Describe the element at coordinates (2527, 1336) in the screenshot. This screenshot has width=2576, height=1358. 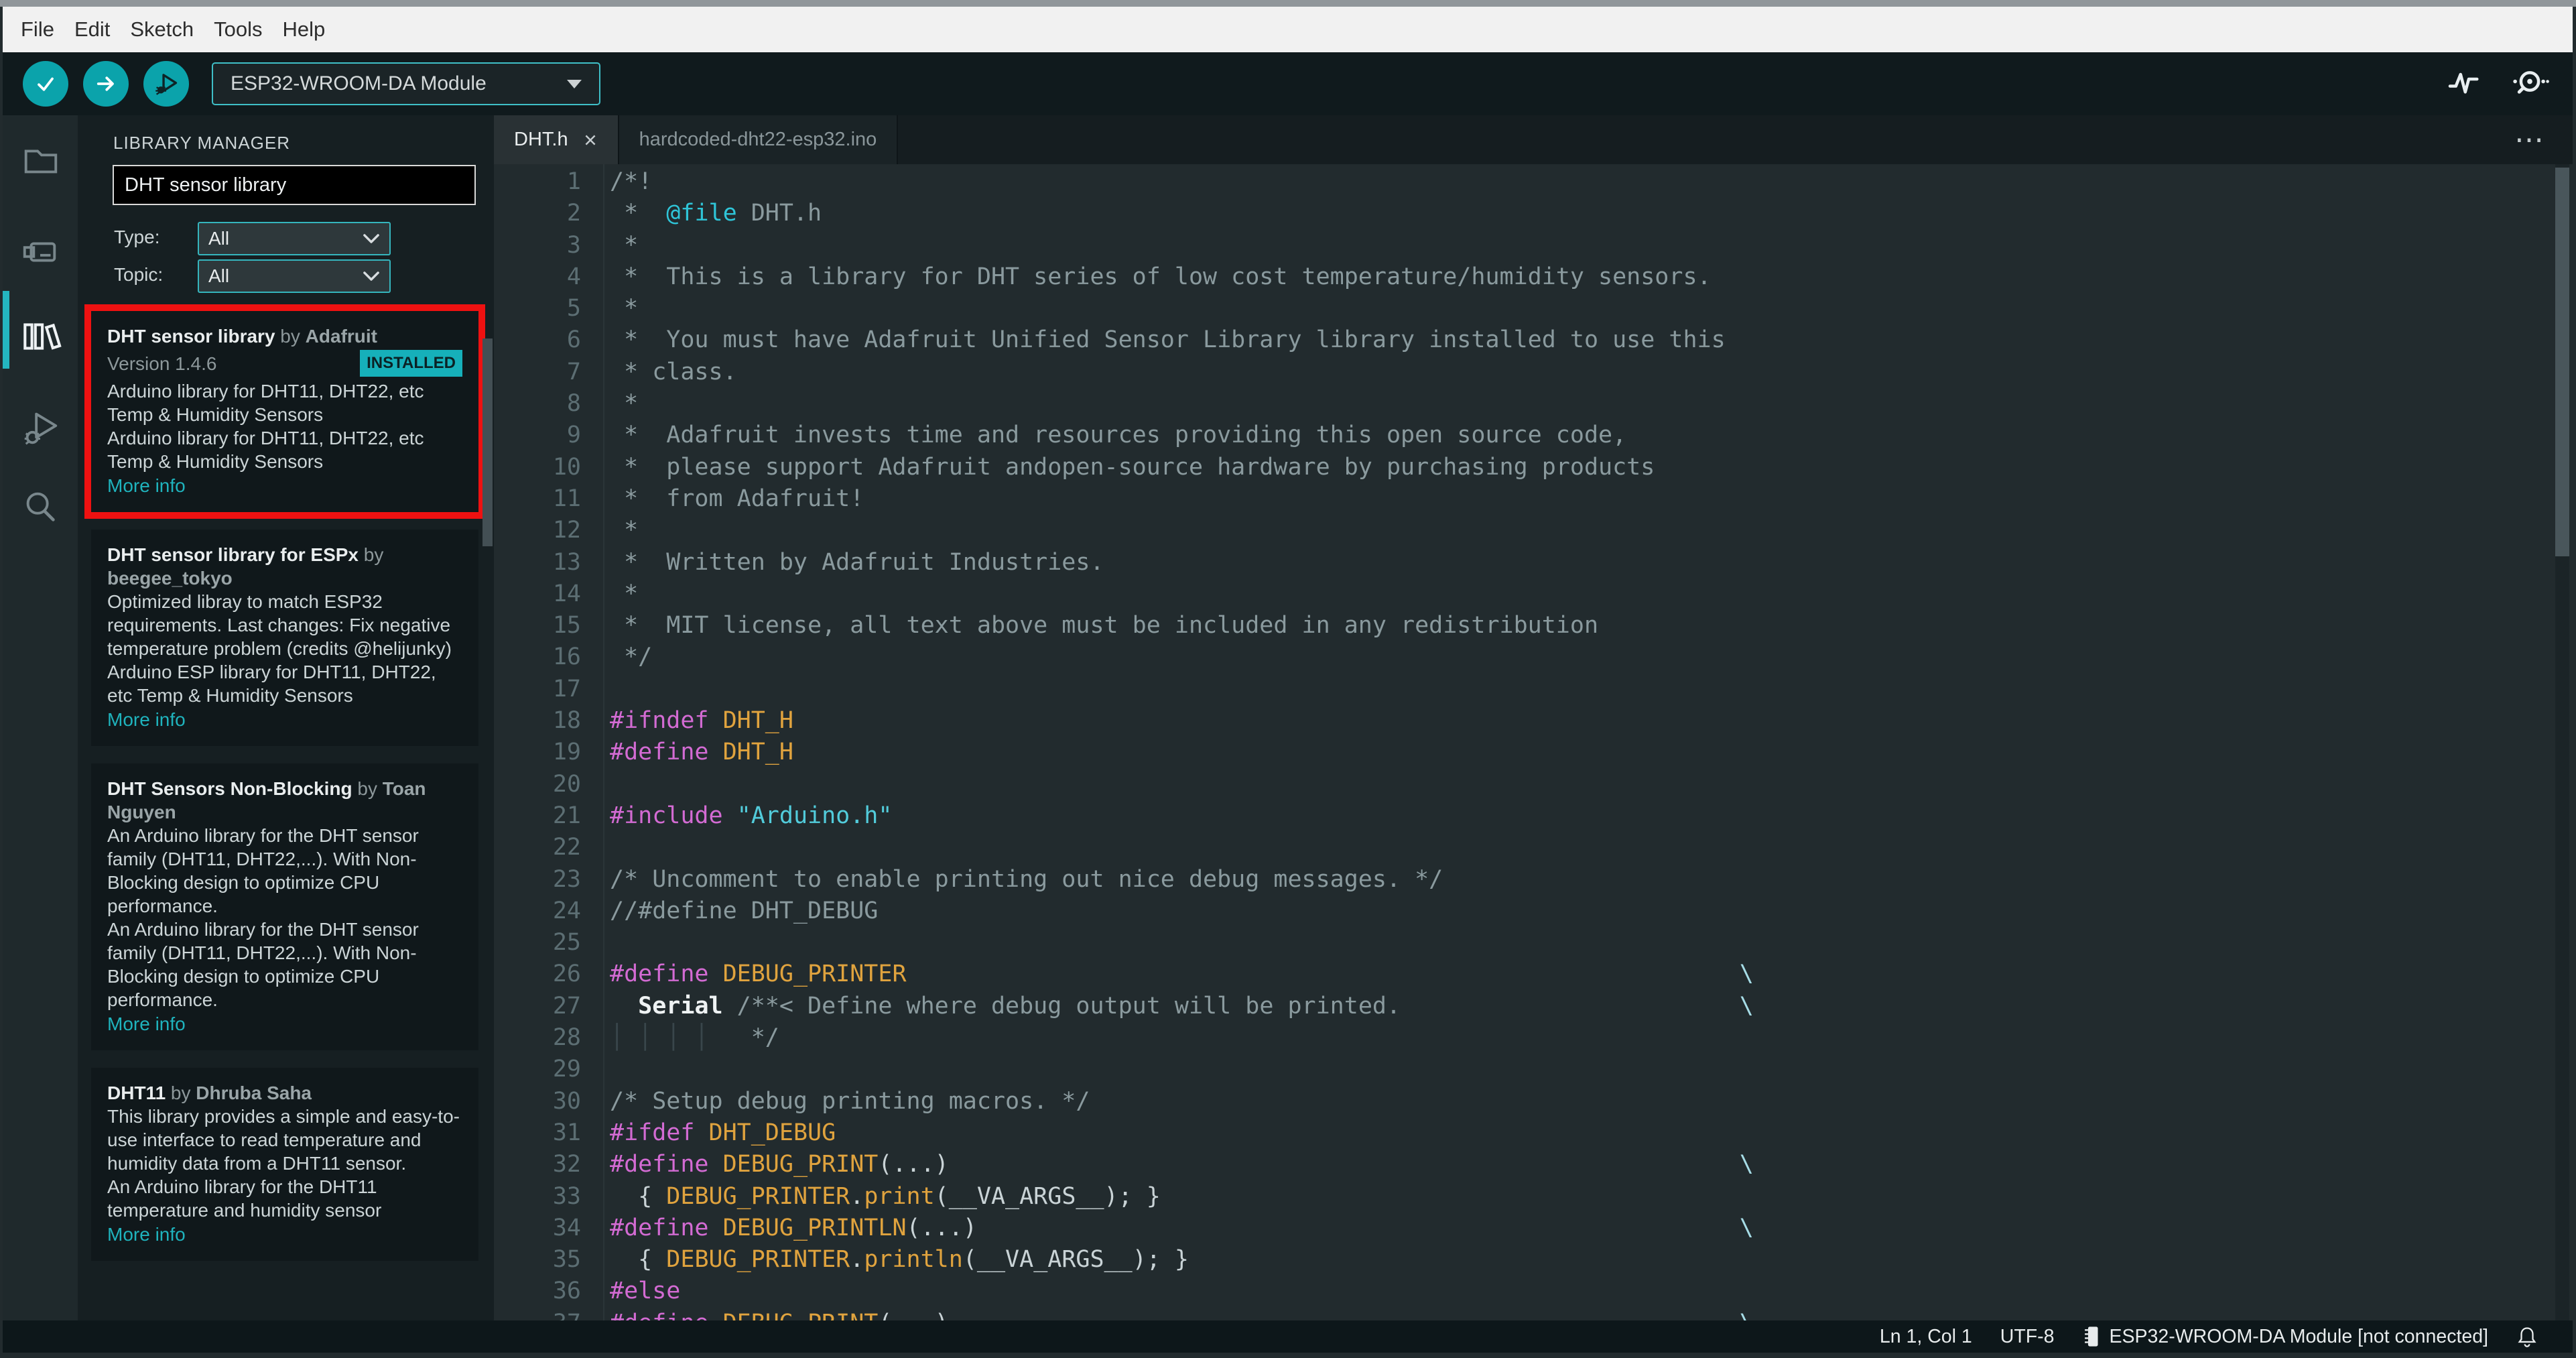
I see `notifications-button` at that location.